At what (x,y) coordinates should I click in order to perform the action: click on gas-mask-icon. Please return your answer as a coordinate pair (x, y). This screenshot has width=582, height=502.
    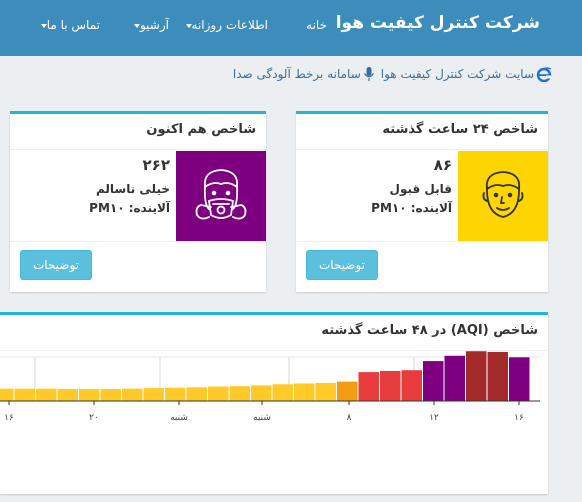
    Looking at the image, I should click on (221, 194).